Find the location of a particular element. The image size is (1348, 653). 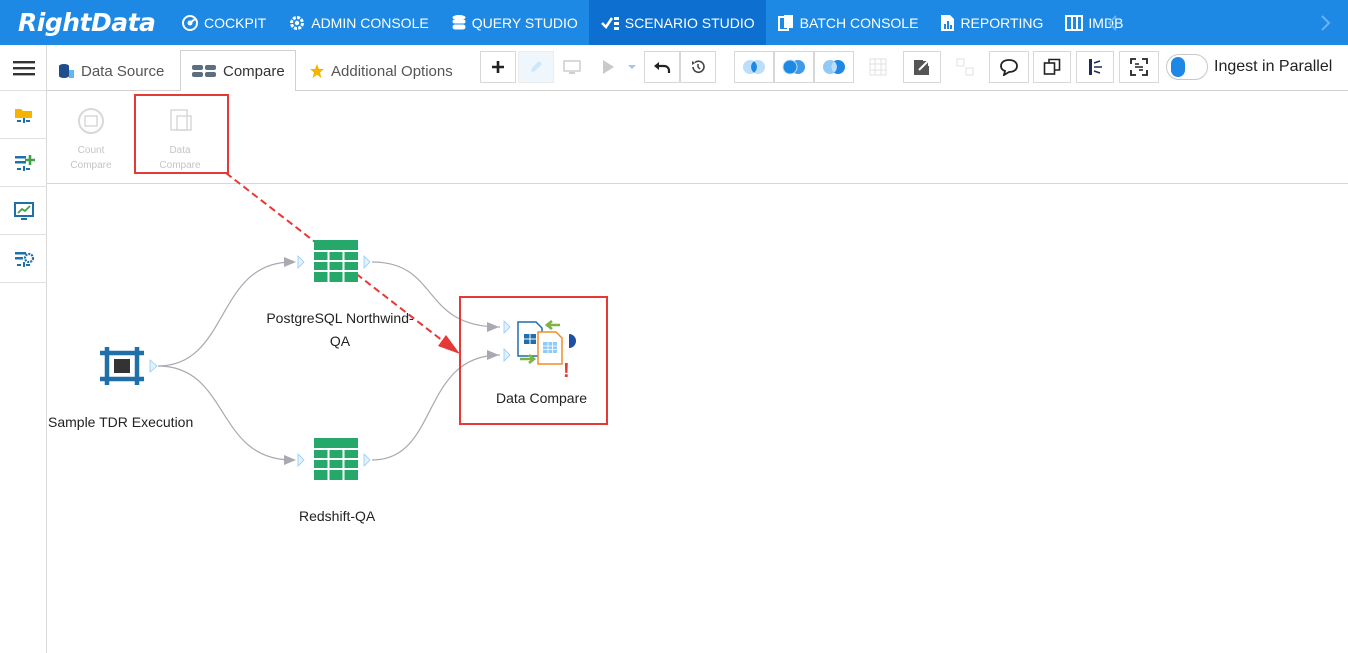

sidebar-add-button is located at coordinates (23, 163).